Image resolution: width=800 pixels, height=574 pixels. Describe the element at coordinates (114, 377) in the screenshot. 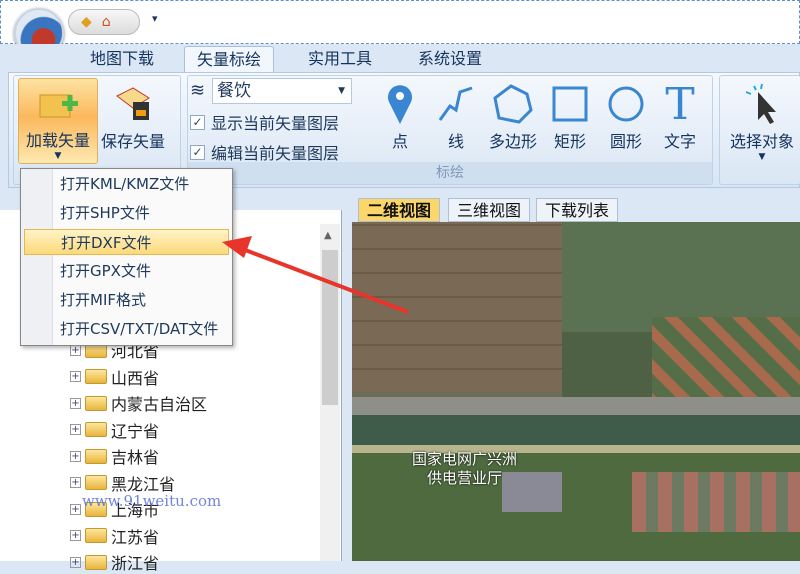

I see `tree-node: + 山西省` at that location.